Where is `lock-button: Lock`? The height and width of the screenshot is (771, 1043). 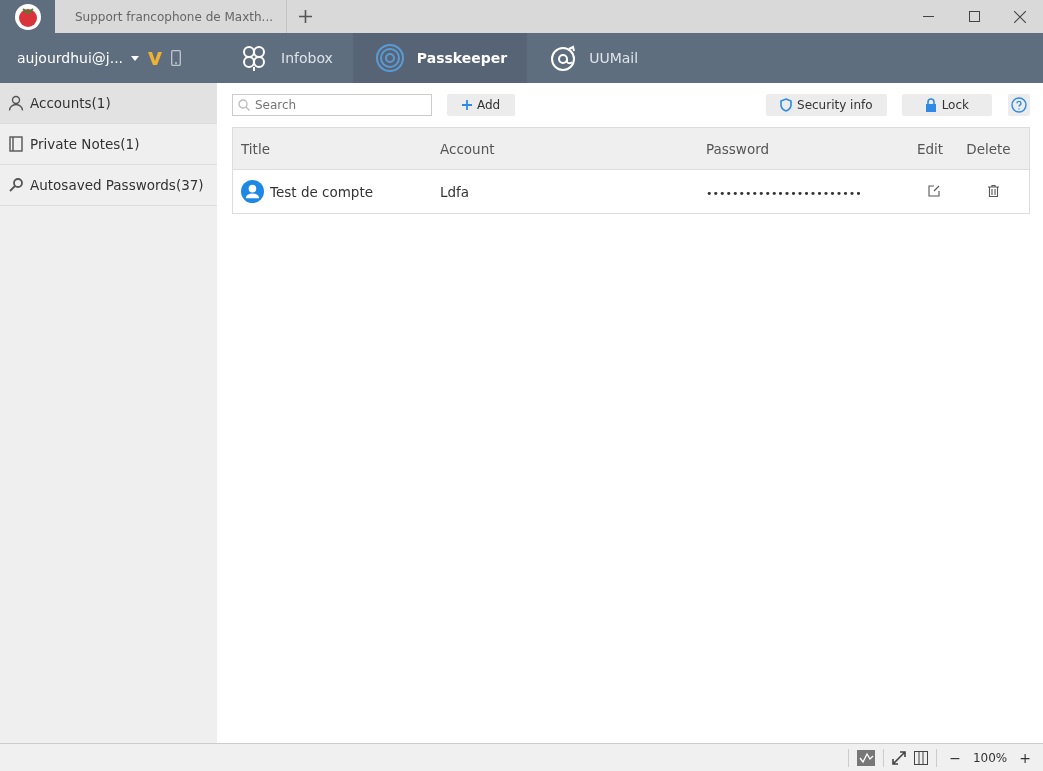 lock-button: Lock is located at coordinates (946, 105).